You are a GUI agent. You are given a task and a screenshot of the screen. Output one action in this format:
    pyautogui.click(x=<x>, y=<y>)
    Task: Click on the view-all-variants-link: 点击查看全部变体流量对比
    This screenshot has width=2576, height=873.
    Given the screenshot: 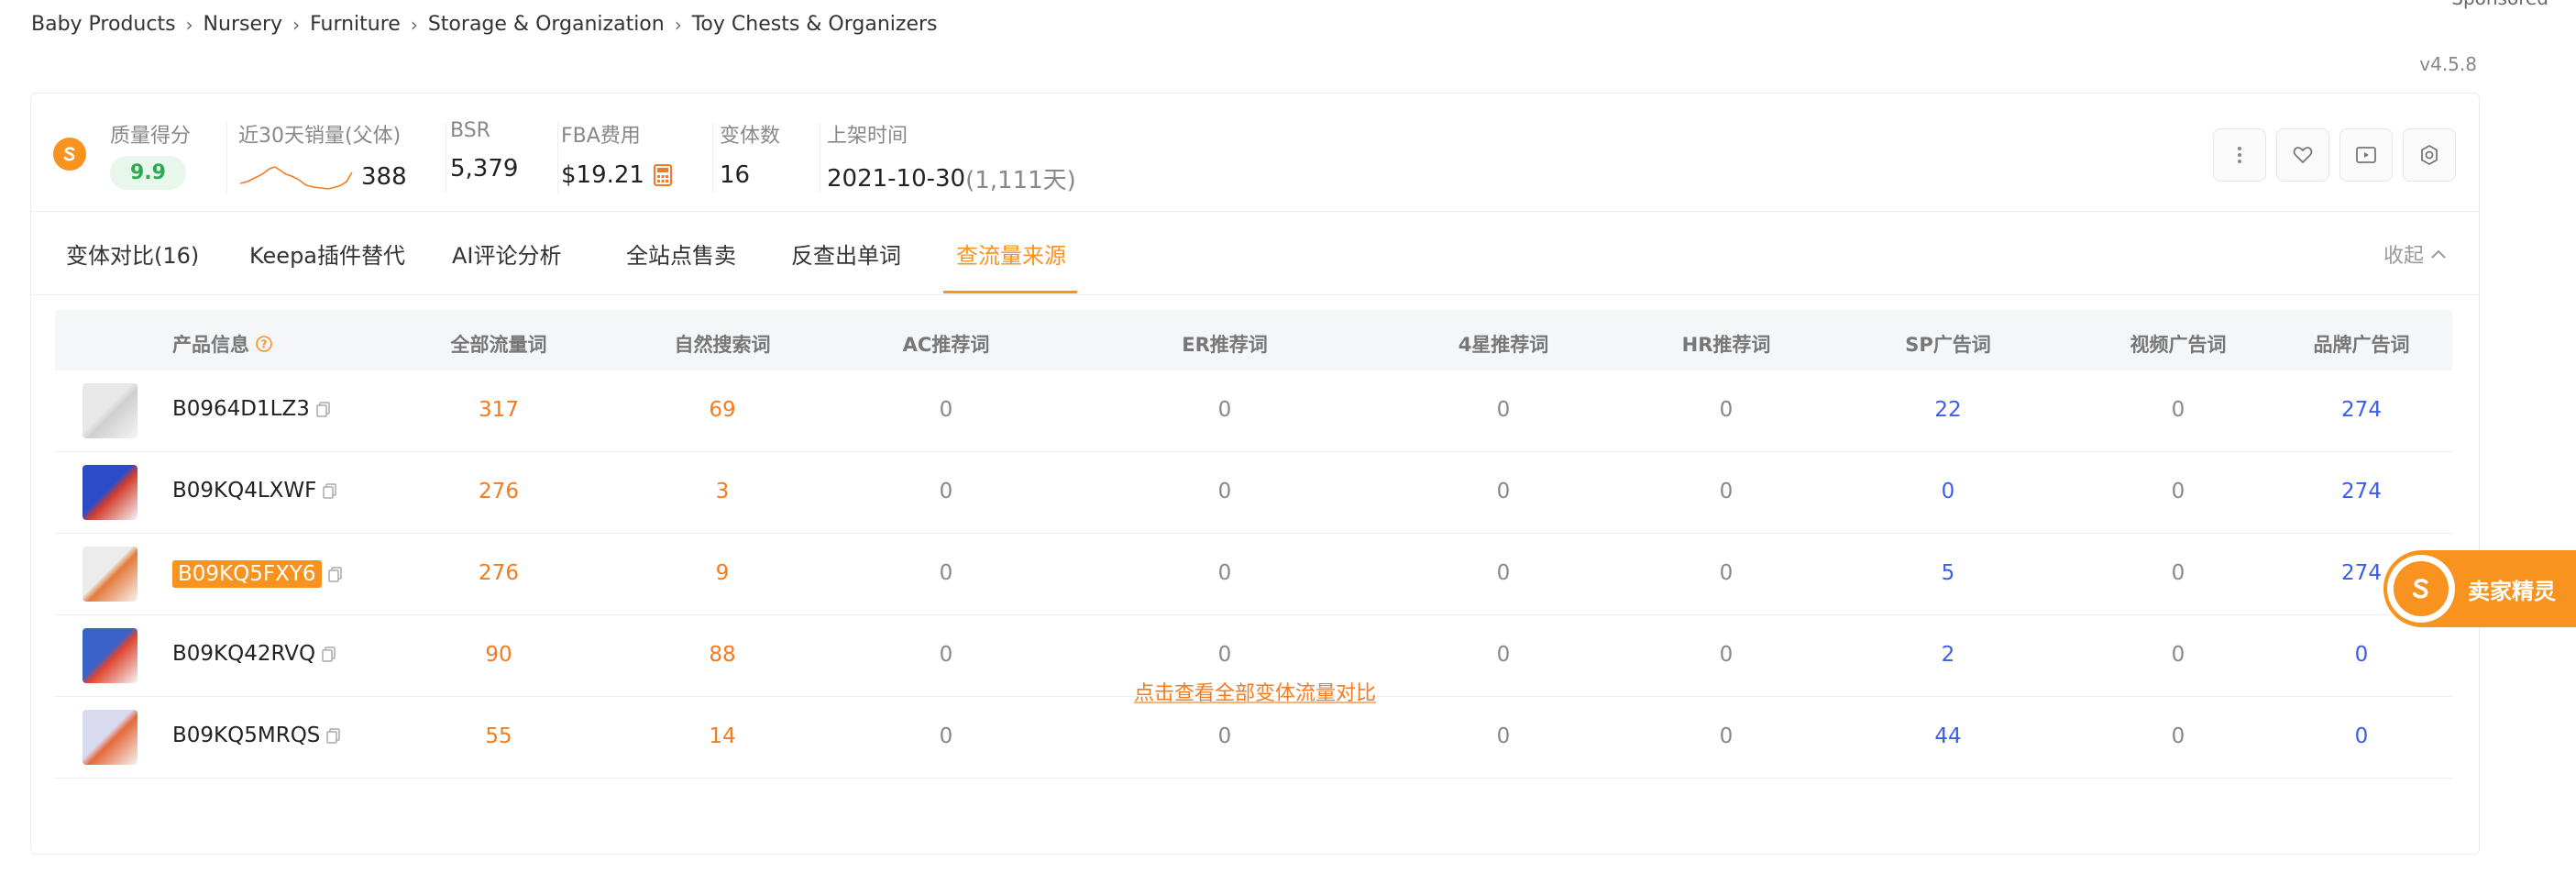 What is the action you would take?
    pyautogui.click(x=1255, y=691)
    